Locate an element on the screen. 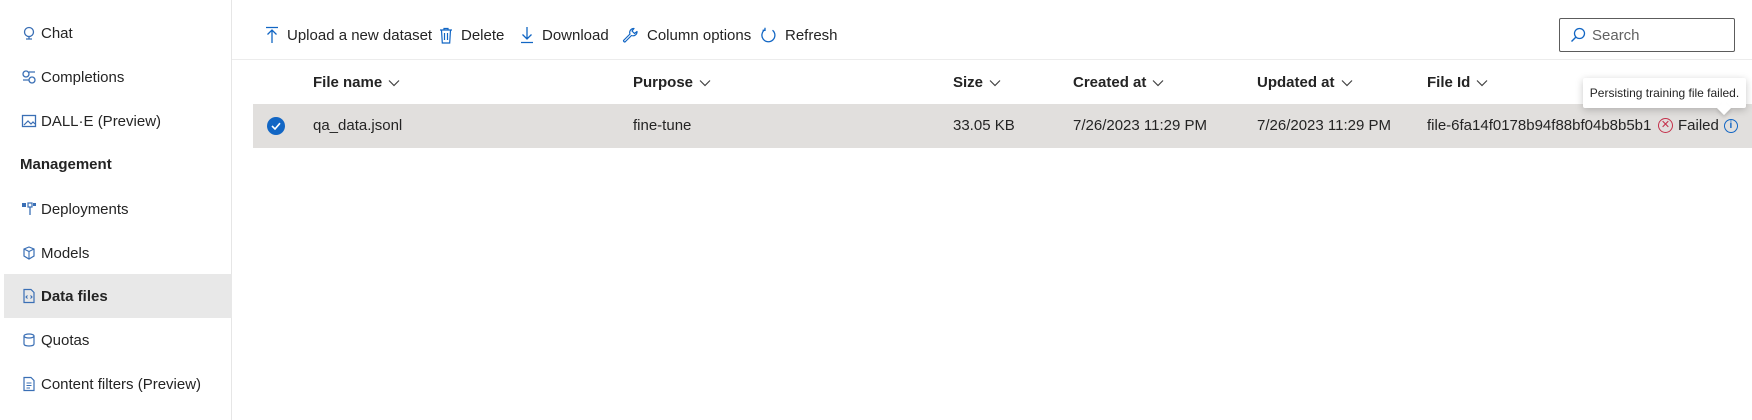 The image size is (1752, 420). sidebar-item-dalle: DALL·E (Preview) is located at coordinates (118, 121).